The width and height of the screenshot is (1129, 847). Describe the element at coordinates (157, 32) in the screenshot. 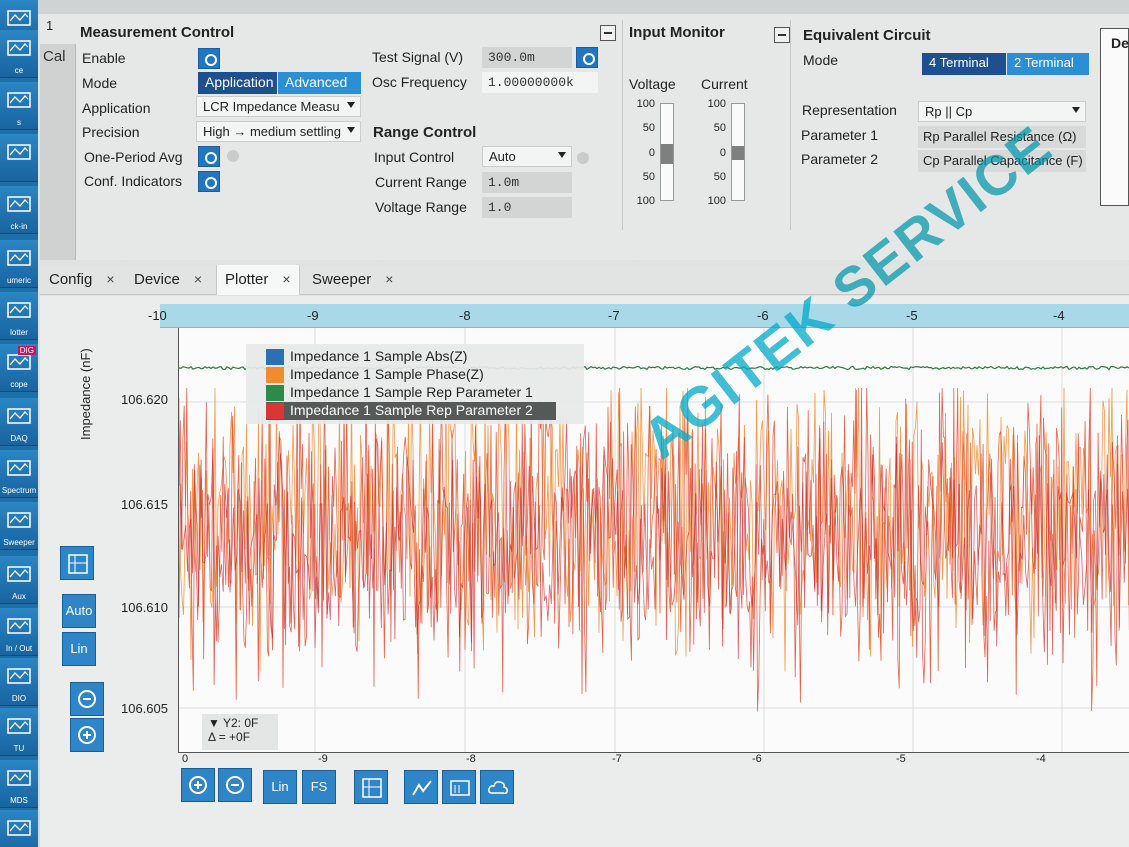

I see `measurement-control-title: Measurement Control` at that location.